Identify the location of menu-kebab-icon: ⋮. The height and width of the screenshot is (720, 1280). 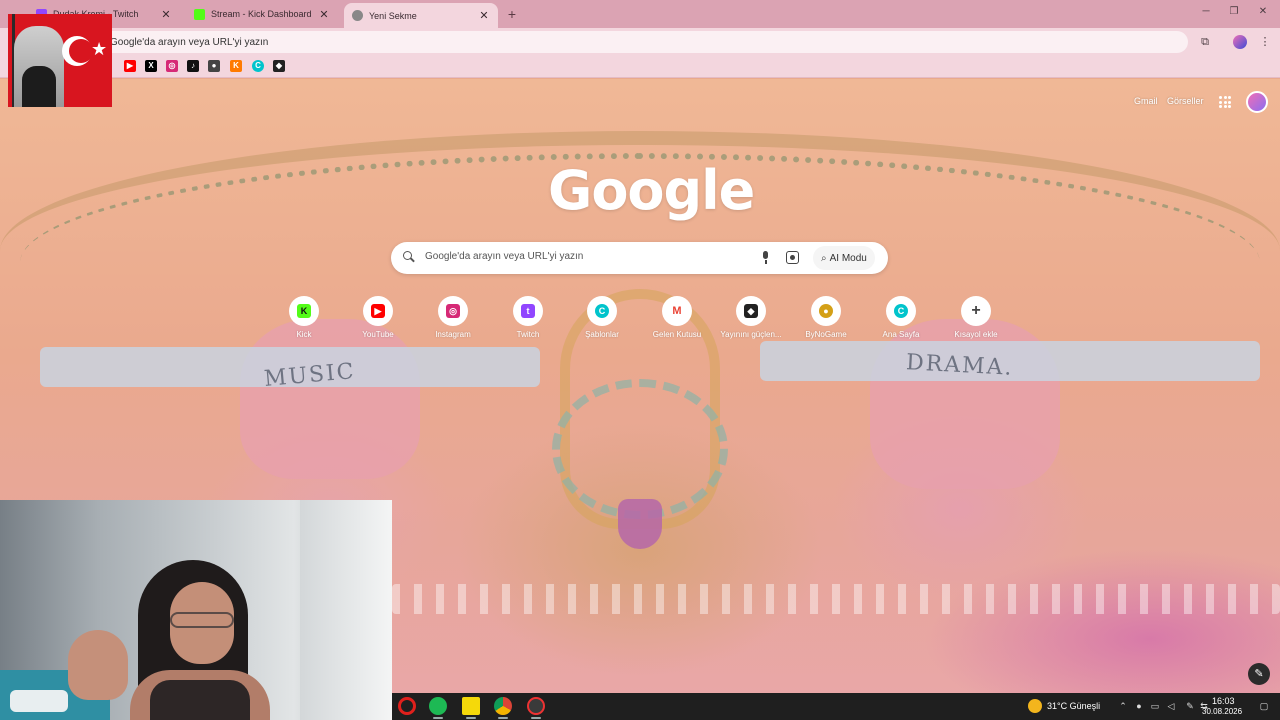
(1265, 42).